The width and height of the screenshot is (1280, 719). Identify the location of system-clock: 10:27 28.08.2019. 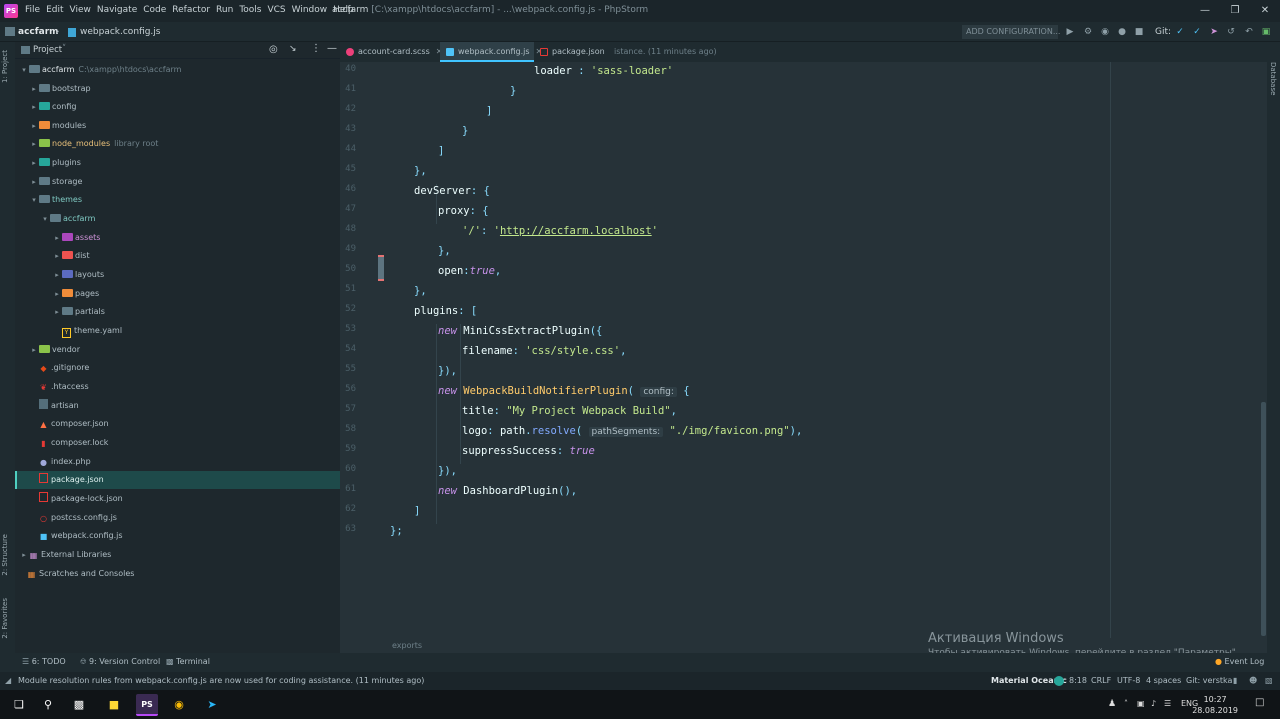
(1215, 705).